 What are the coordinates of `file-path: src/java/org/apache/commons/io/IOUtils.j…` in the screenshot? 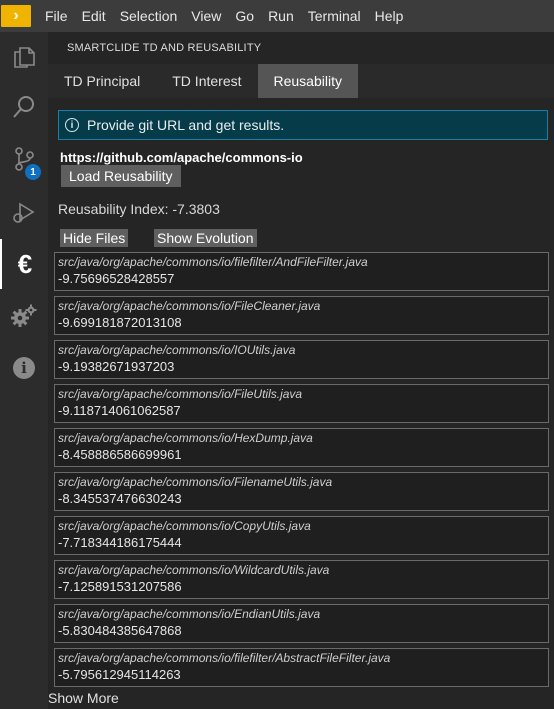 It's located at (177, 350).